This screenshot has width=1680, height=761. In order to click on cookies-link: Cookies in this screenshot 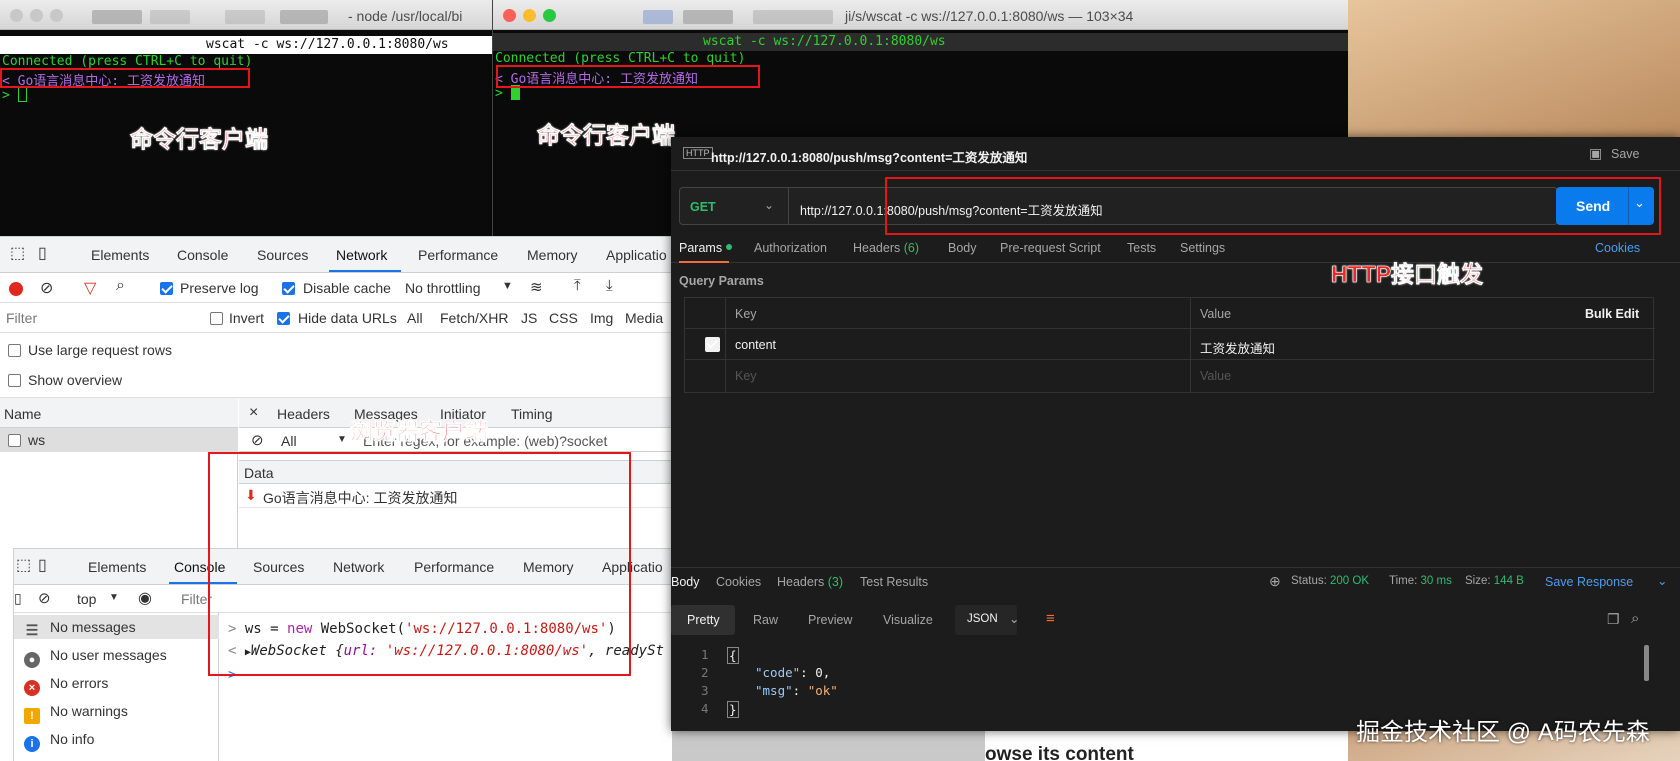, I will do `click(1617, 248)`.